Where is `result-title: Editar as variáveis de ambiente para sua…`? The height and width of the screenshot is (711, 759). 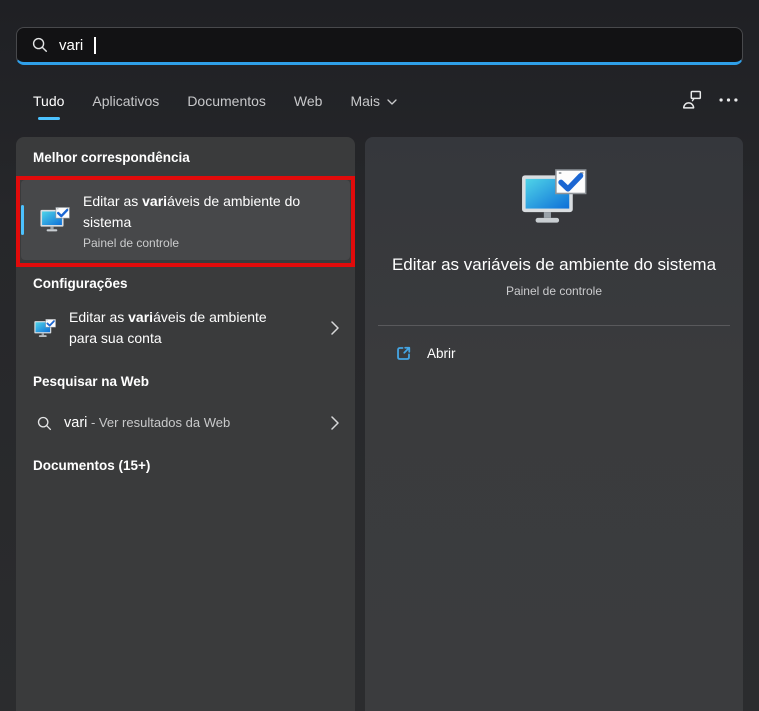
result-title: Editar as variáveis de ambiente para sua… is located at coordinates (178, 328).